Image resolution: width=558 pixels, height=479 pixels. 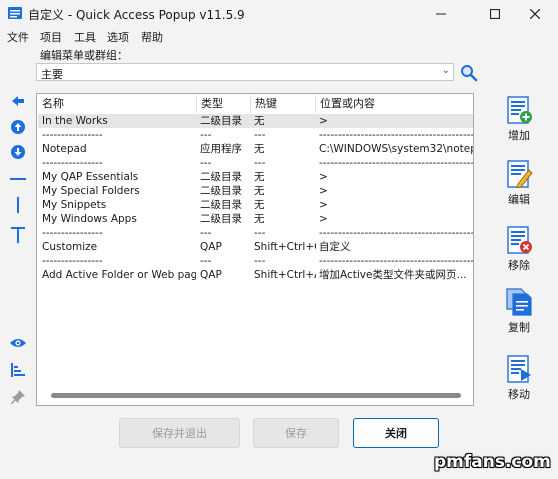 What do you see at coordinates (18, 101) in the screenshot?
I see `back-button` at bounding box center [18, 101].